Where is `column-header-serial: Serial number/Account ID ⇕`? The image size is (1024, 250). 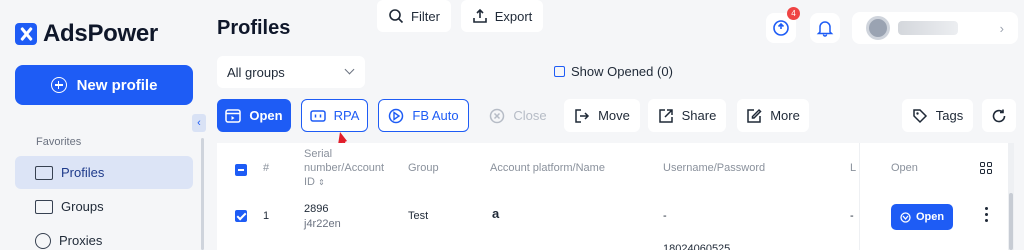
column-header-serial: Serial number/Account ID ⇕ is located at coordinates (344, 168).